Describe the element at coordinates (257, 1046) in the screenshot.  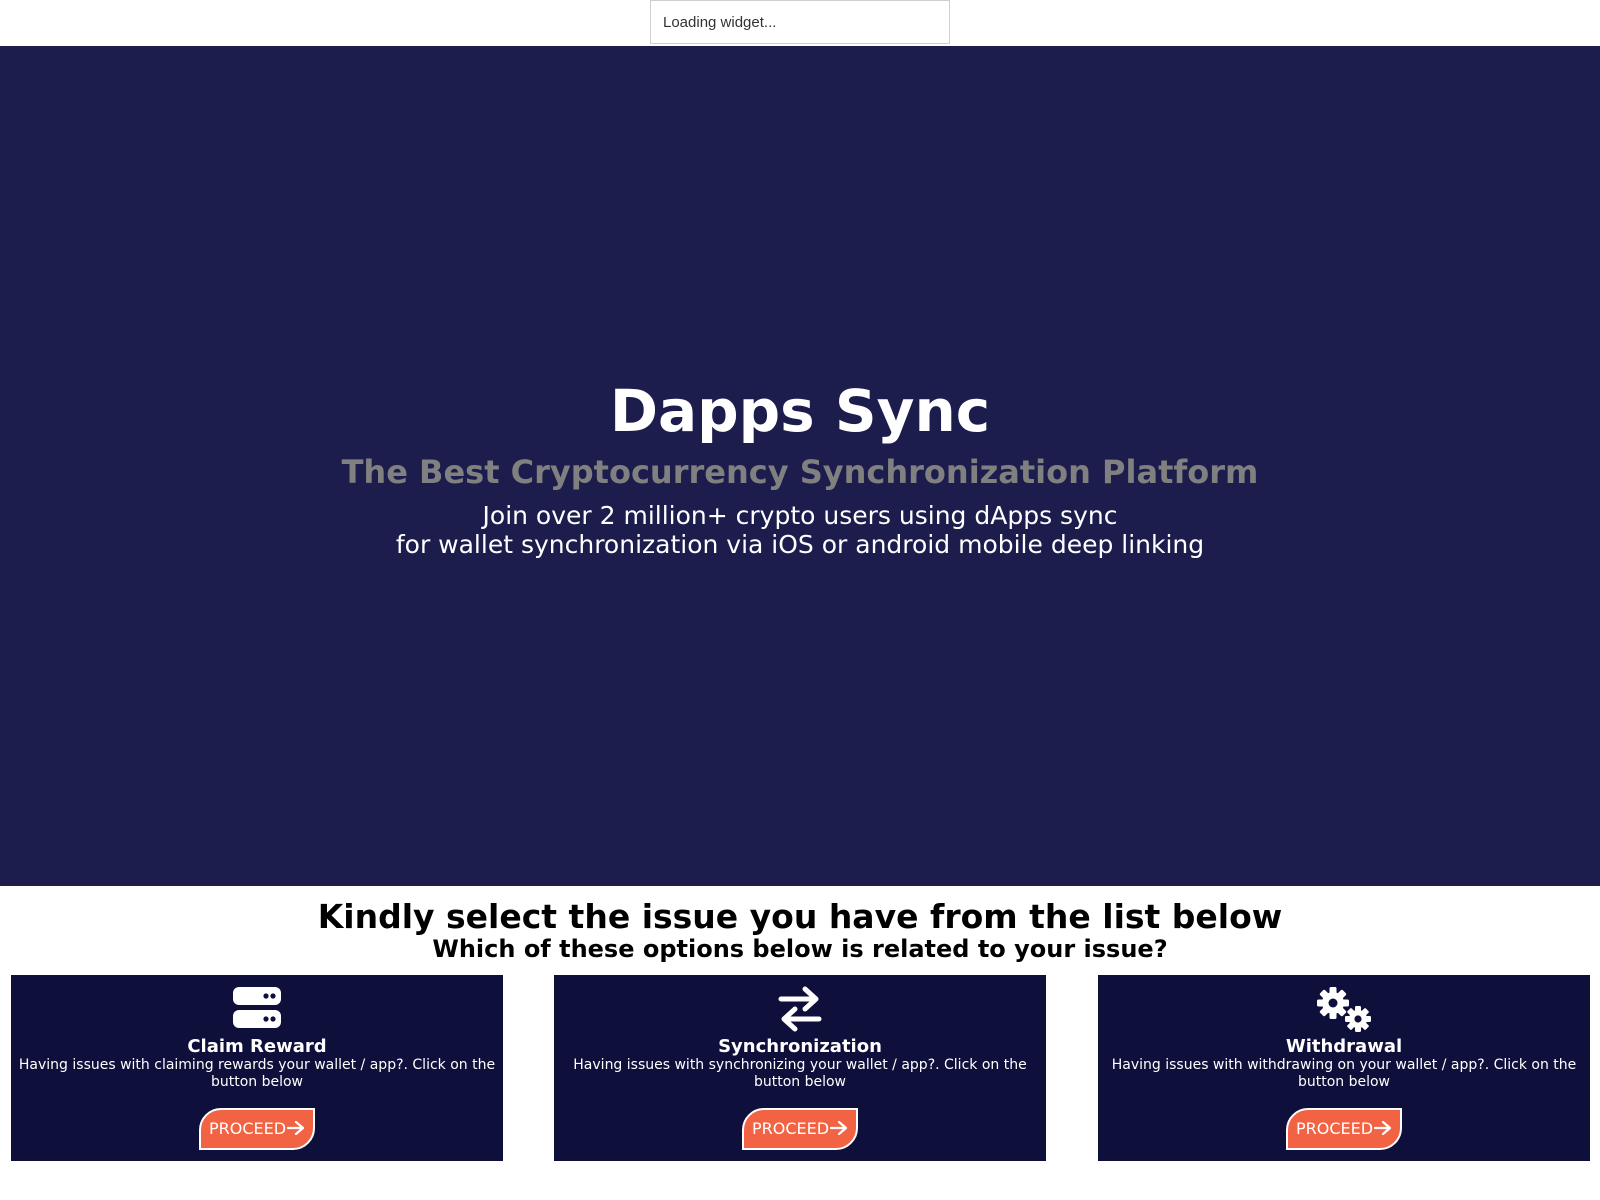
I see `card-title: Claim Reward` at that location.